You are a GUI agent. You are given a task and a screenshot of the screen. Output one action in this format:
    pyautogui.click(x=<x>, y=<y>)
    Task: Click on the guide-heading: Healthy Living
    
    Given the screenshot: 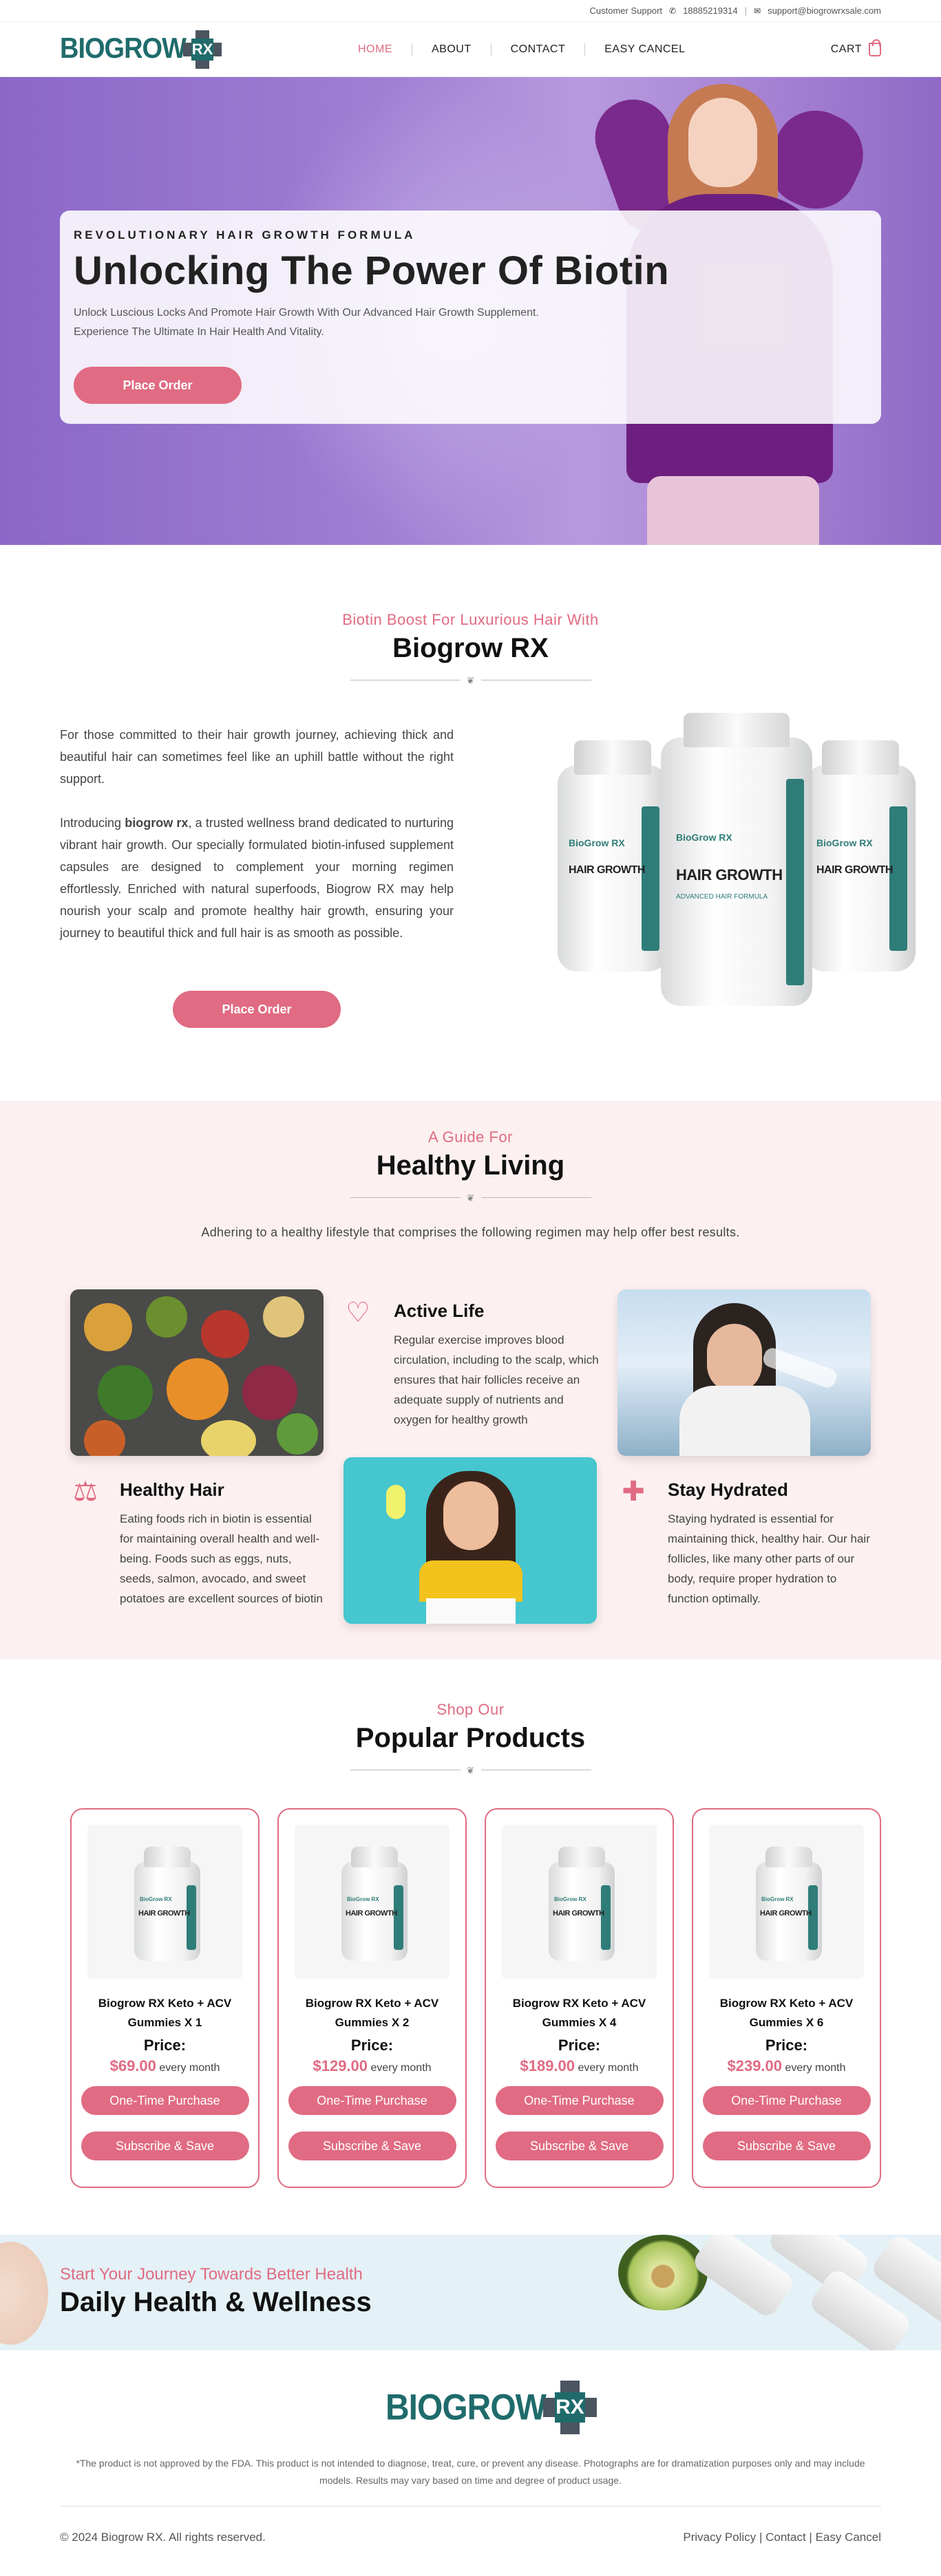 What is the action you would take?
    pyautogui.click(x=470, y=1165)
    